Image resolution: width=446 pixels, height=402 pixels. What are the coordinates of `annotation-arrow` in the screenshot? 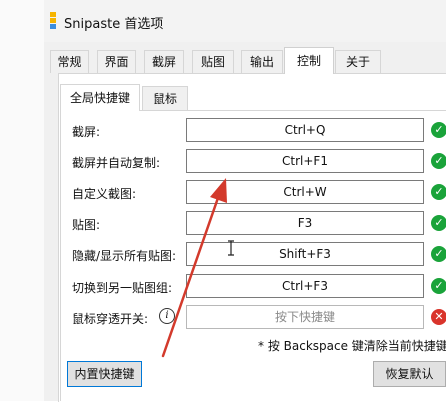 It's located at (194, 268).